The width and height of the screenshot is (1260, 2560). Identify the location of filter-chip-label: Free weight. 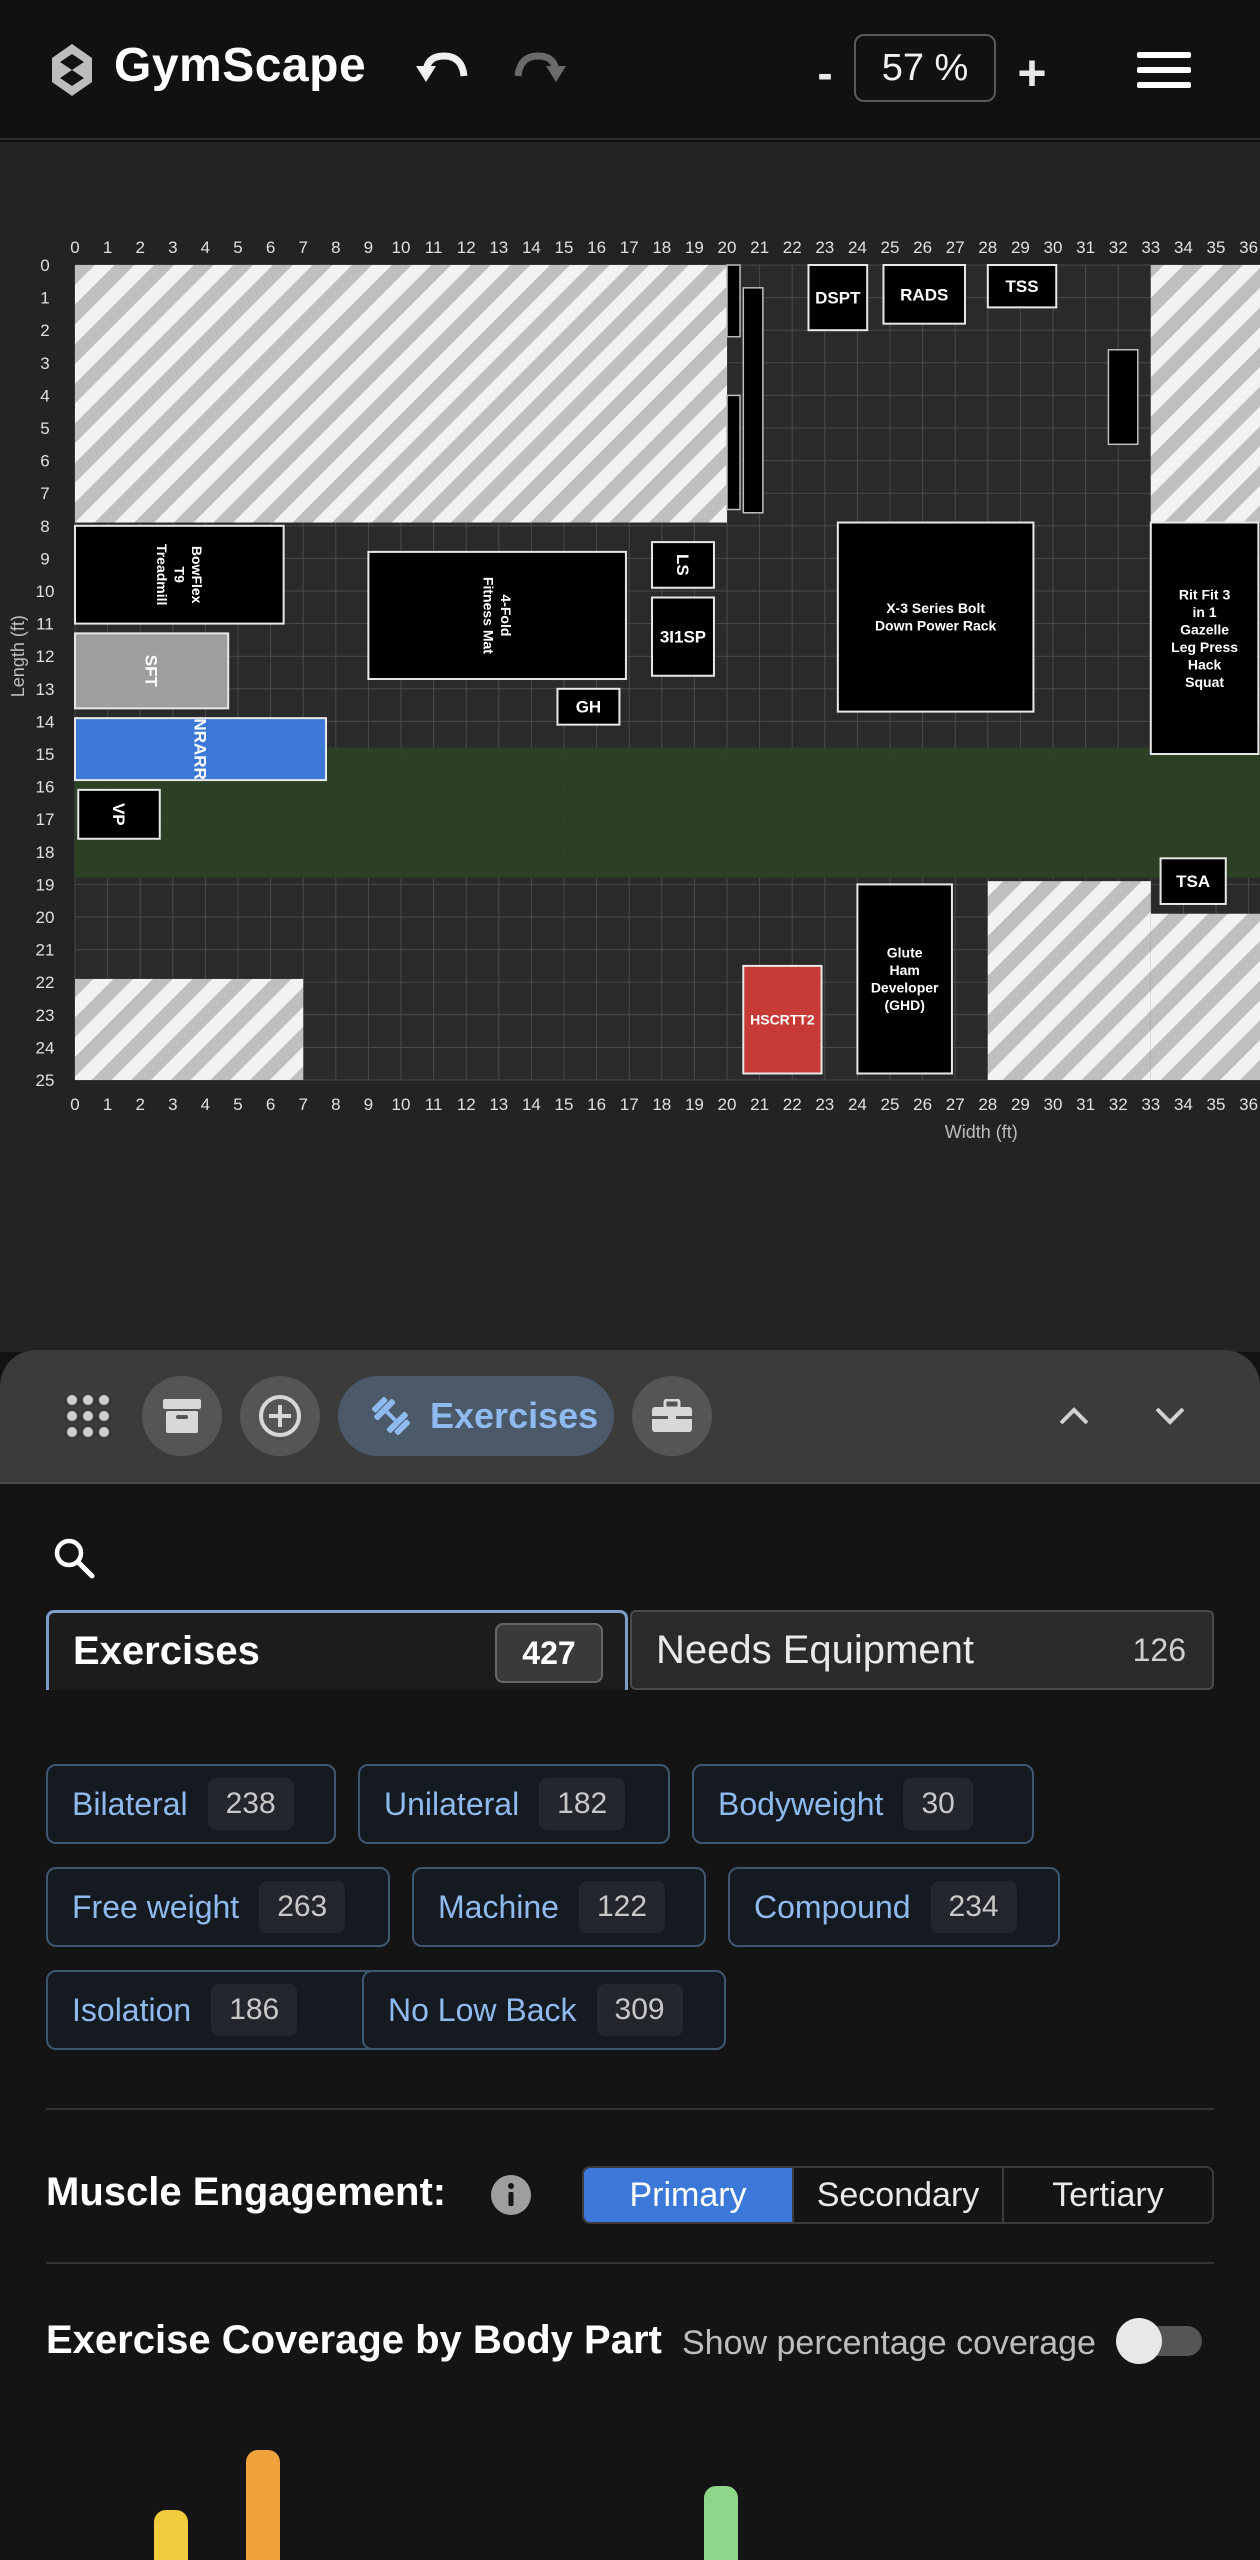
(156, 1906).